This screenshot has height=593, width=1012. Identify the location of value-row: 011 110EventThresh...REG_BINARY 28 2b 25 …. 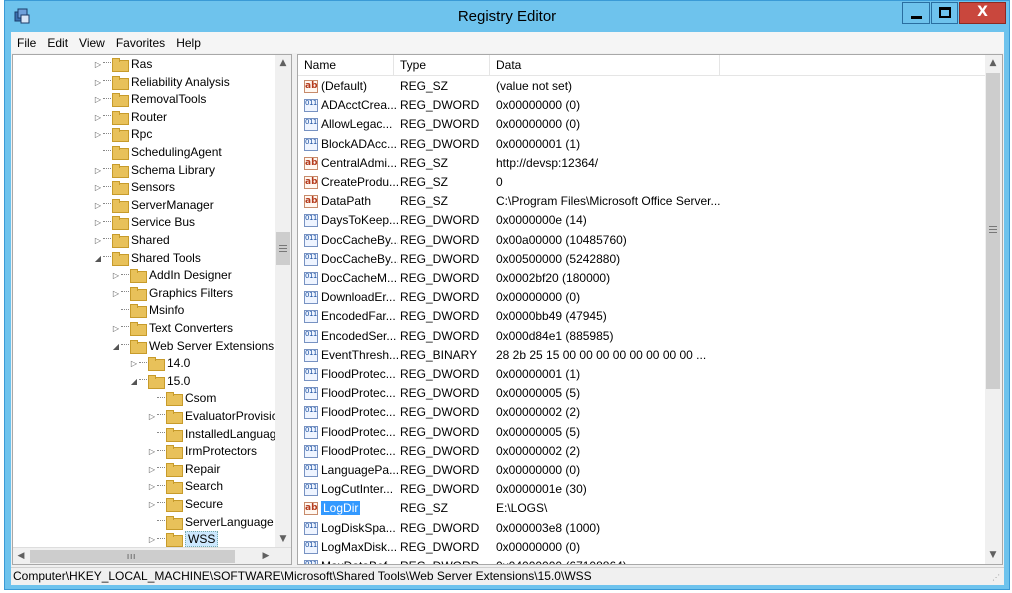
(642, 355).